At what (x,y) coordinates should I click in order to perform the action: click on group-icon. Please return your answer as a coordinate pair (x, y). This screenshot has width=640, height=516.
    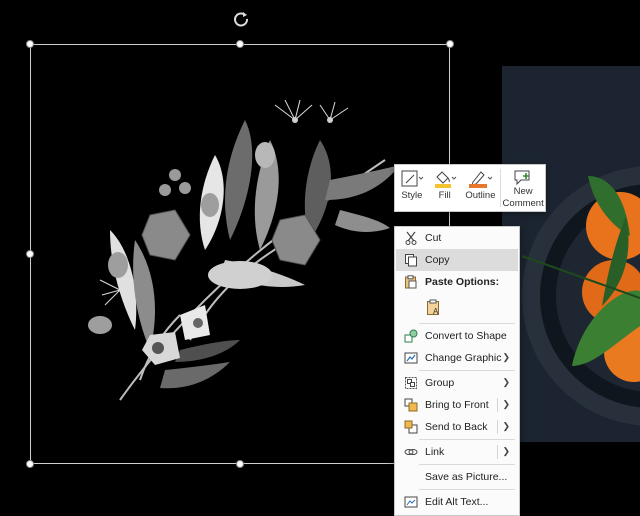
    Looking at the image, I should click on (411, 383).